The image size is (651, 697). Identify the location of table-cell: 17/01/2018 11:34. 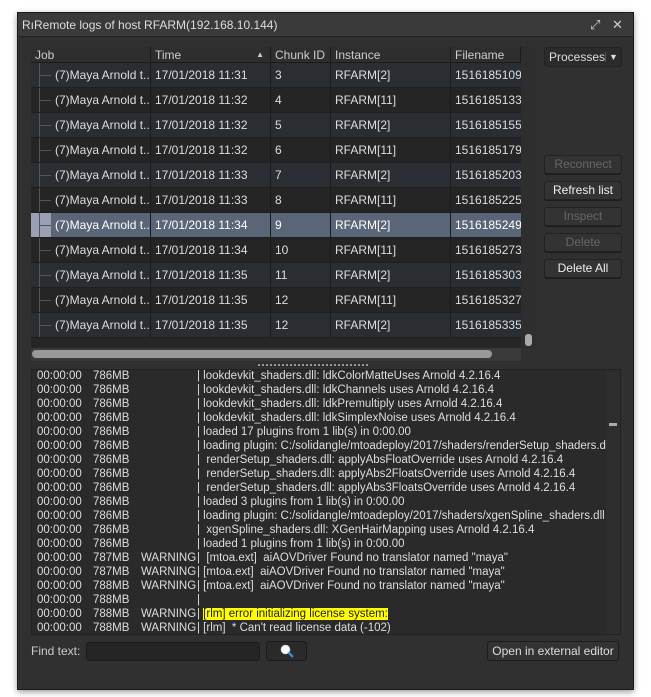
(211, 225).